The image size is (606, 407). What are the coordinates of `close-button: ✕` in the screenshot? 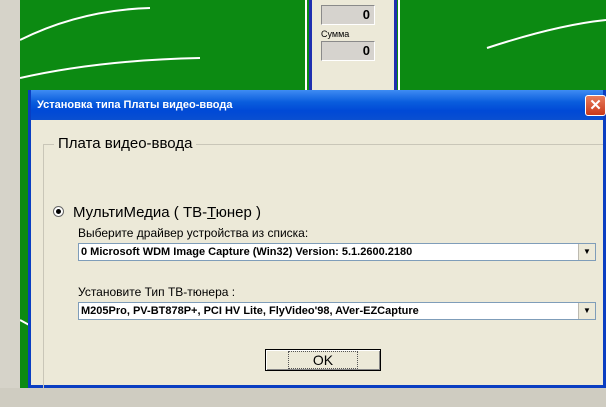 It's located at (595, 105).